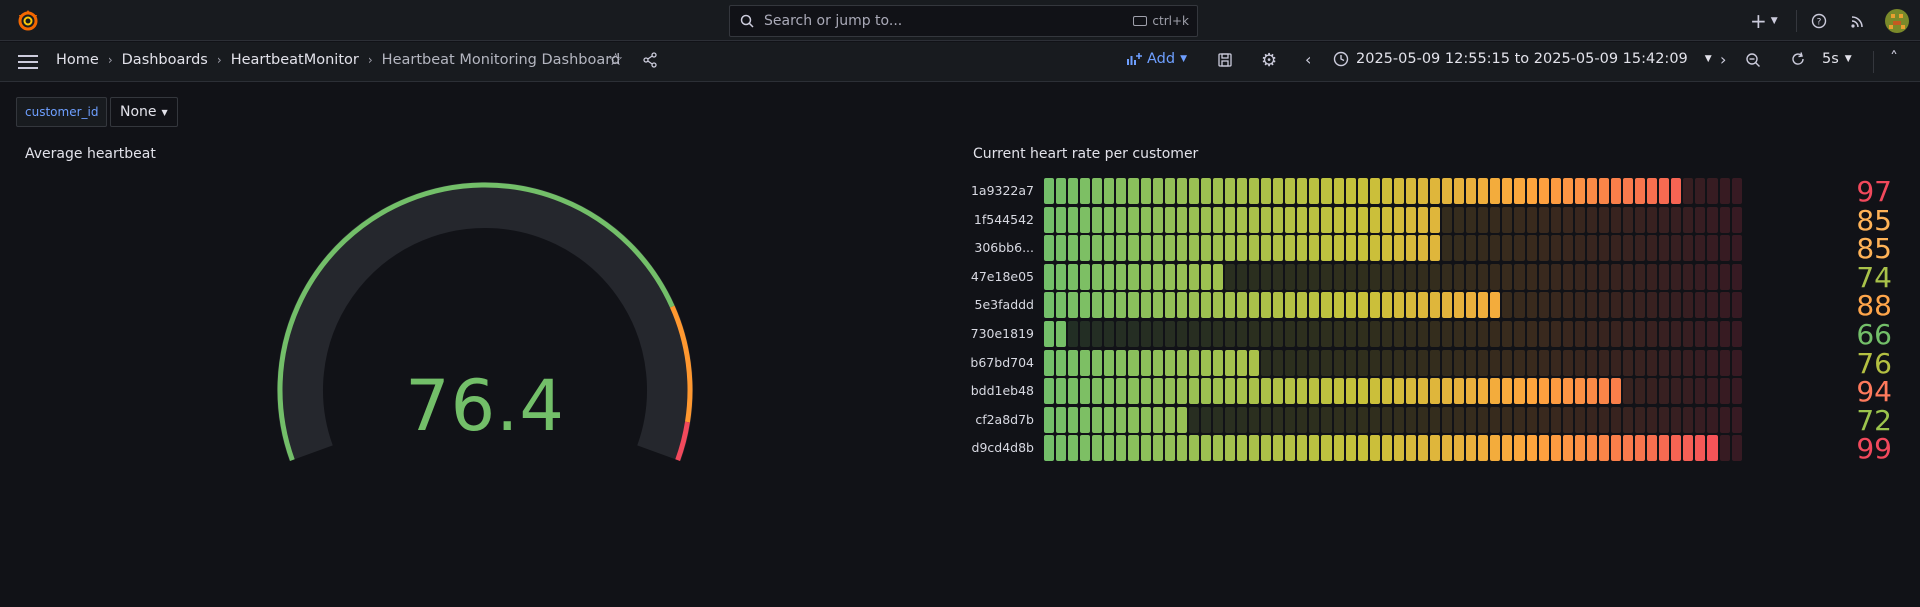 Image resolution: width=1920 pixels, height=607 pixels. Describe the element at coordinates (1308, 59) in the screenshot. I see `time-shift-back-icon: ‹` at that location.